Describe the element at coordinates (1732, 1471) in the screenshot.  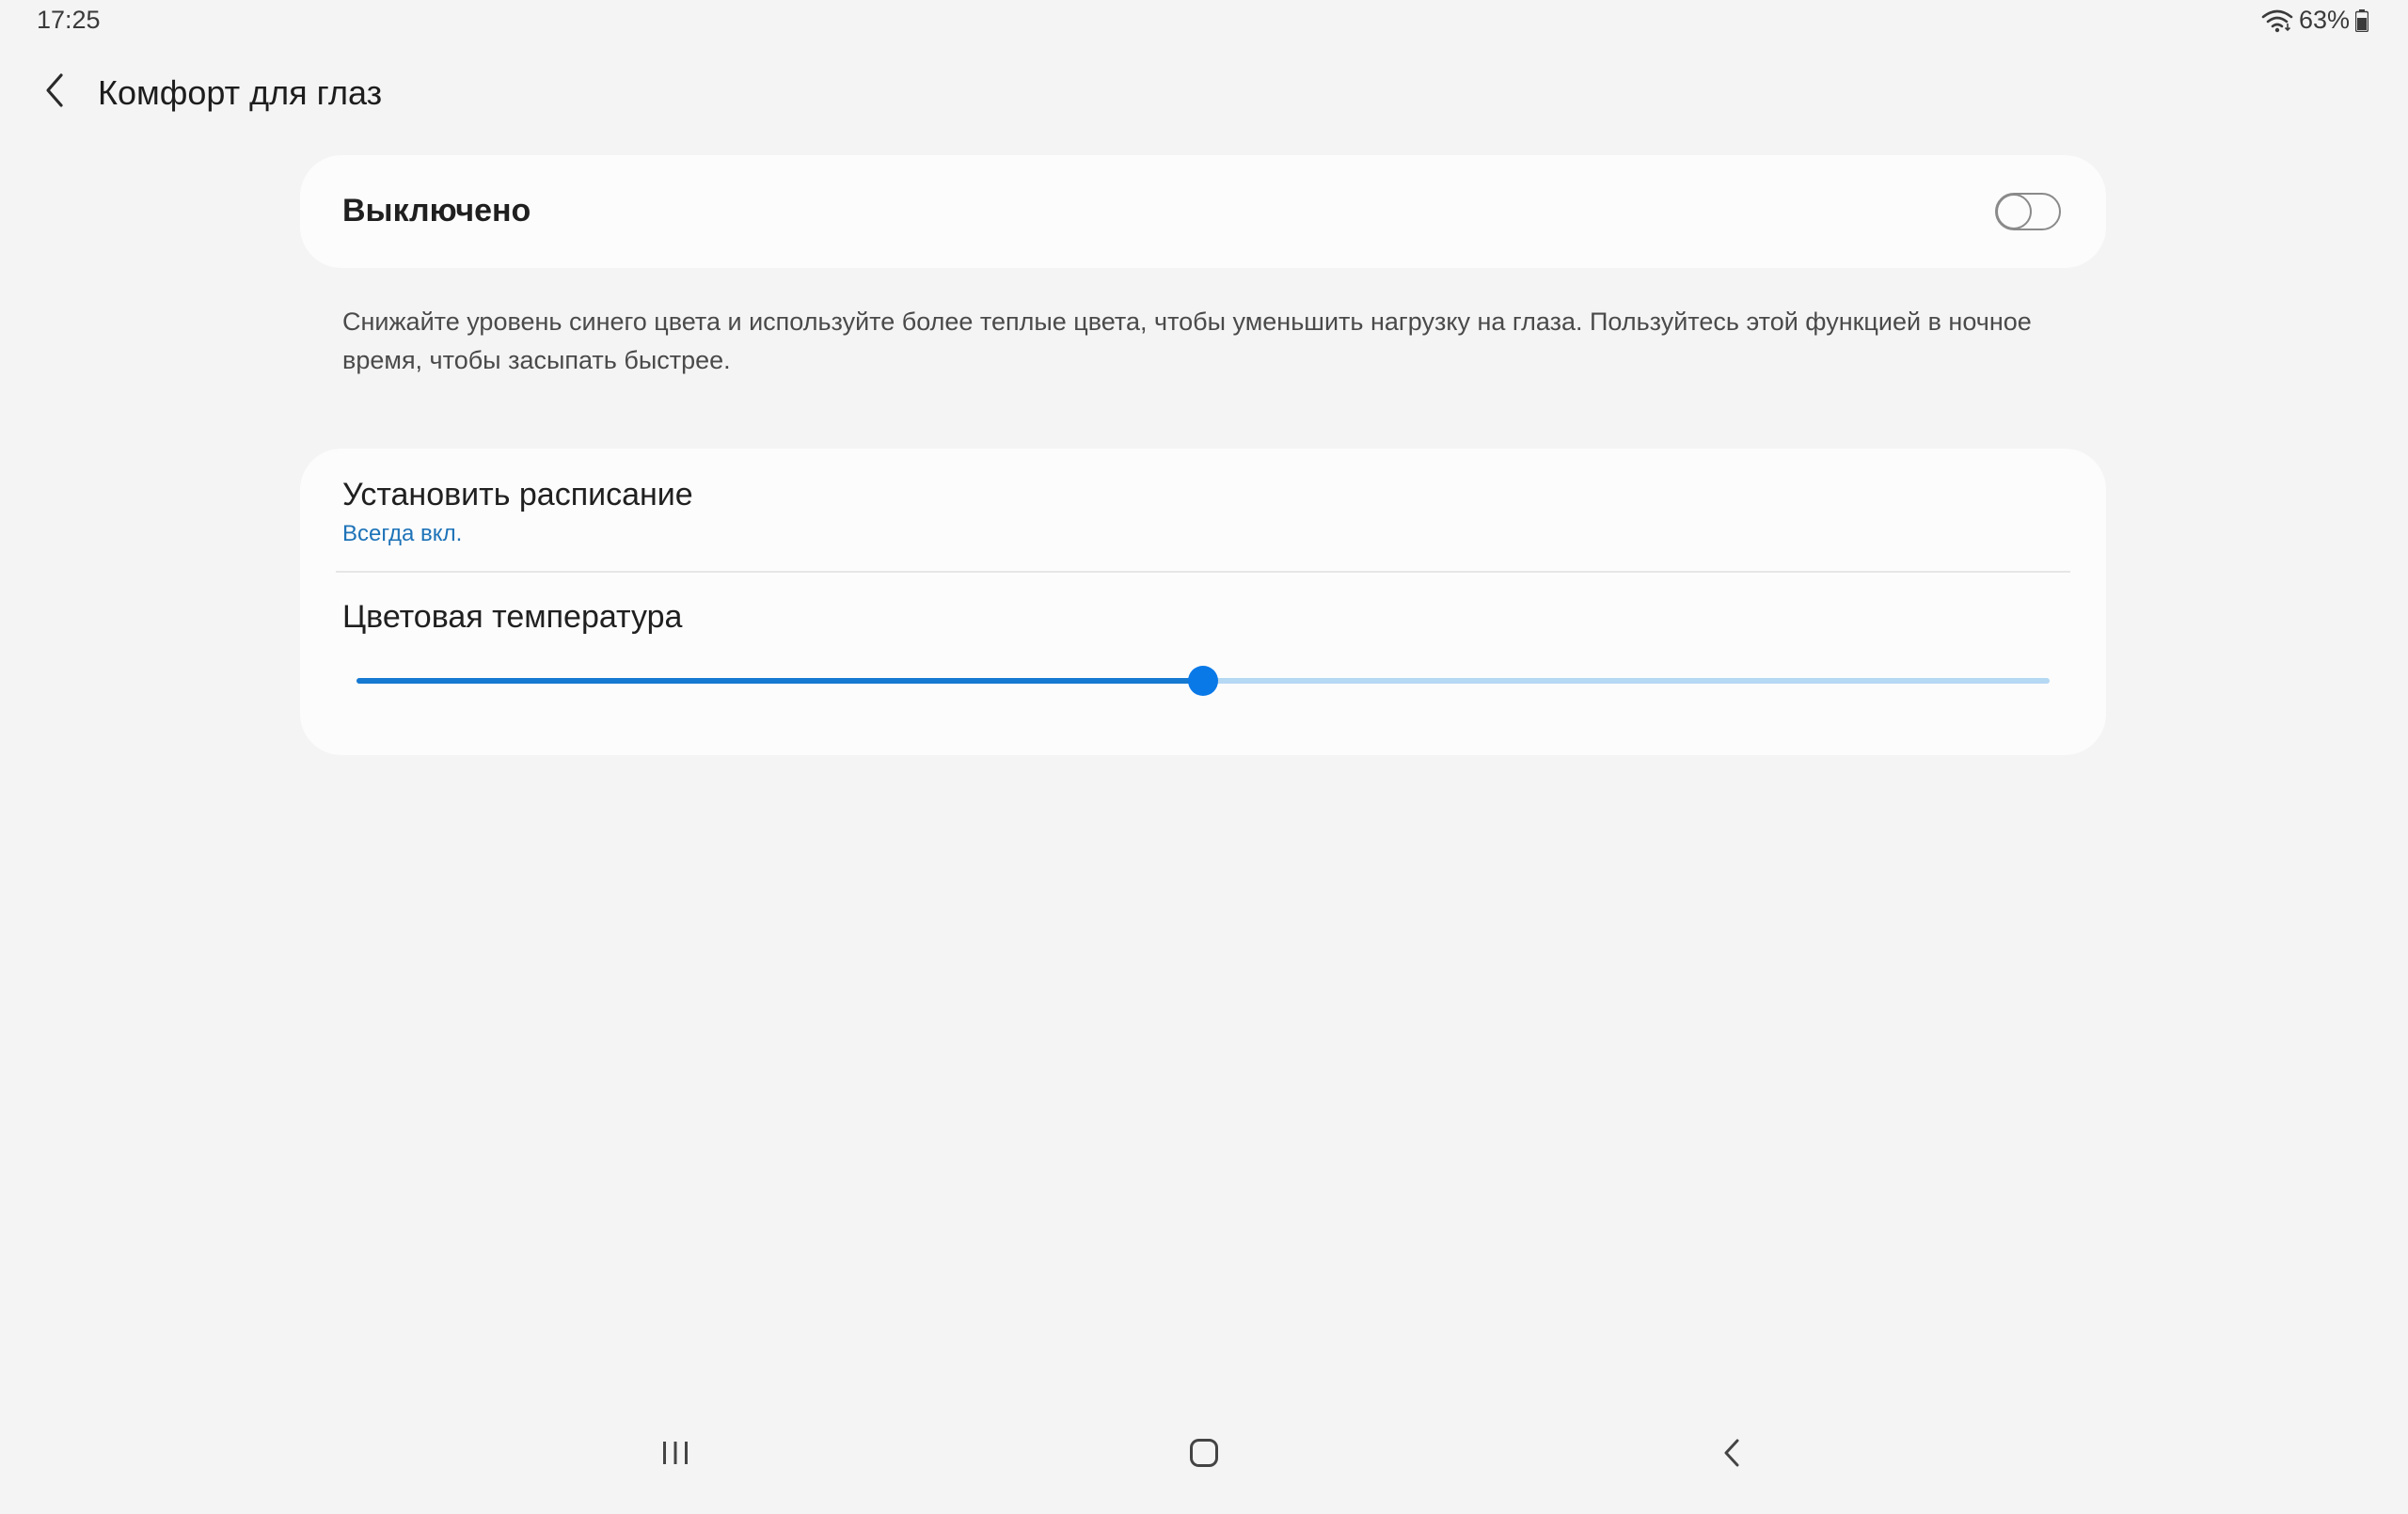
I see `nav-back-button` at that location.